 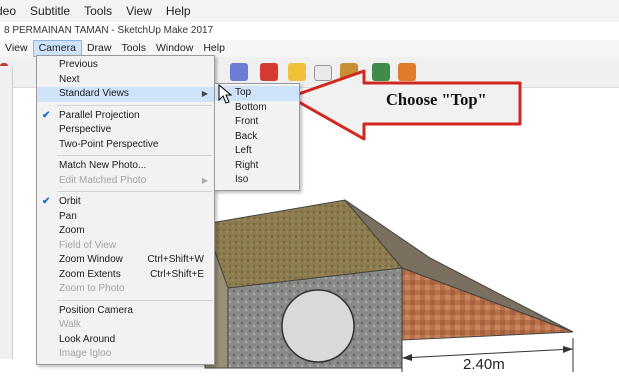 What do you see at coordinates (257, 122) in the screenshot?
I see `menu-item-front: Front` at bounding box center [257, 122].